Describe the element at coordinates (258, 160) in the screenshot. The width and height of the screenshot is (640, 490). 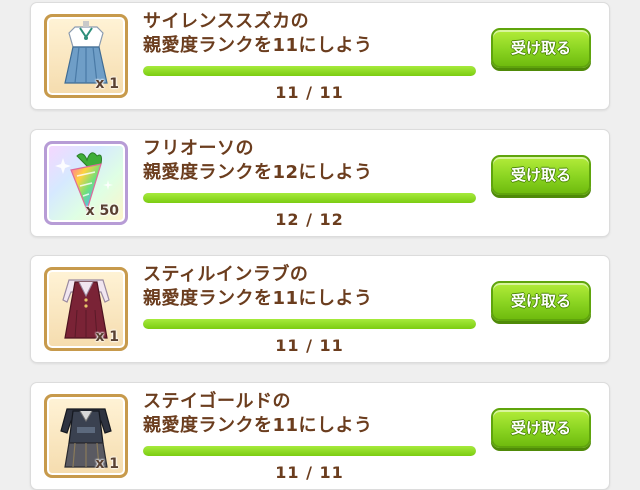
I see `mission-title: フリオーソの 親愛度ランクを12にしよう` at that location.